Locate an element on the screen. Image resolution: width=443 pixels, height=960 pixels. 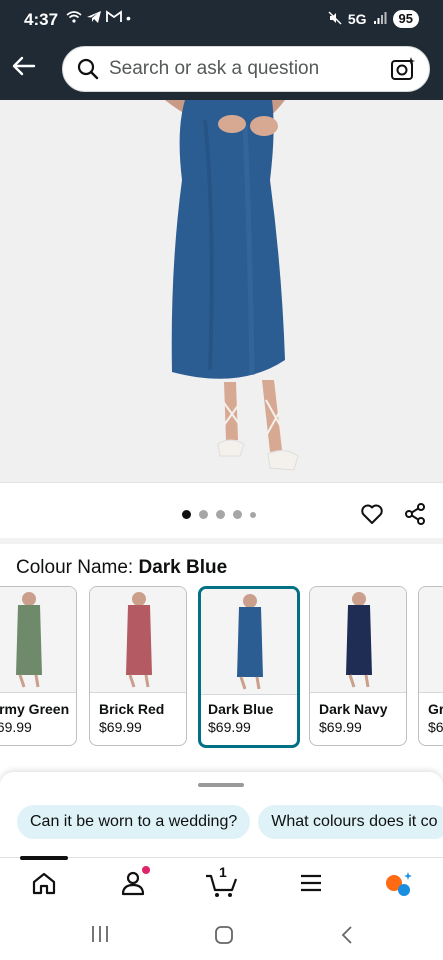
swatch-name: Army Green is located at coordinates (35, 709).